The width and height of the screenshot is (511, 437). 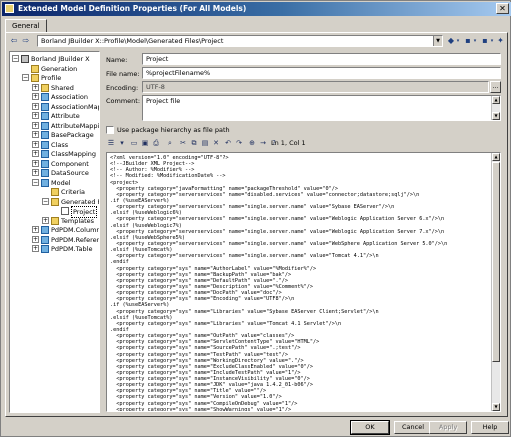 What do you see at coordinates (263, 143) in the screenshot?
I see `go-to-icon: →` at bounding box center [263, 143].